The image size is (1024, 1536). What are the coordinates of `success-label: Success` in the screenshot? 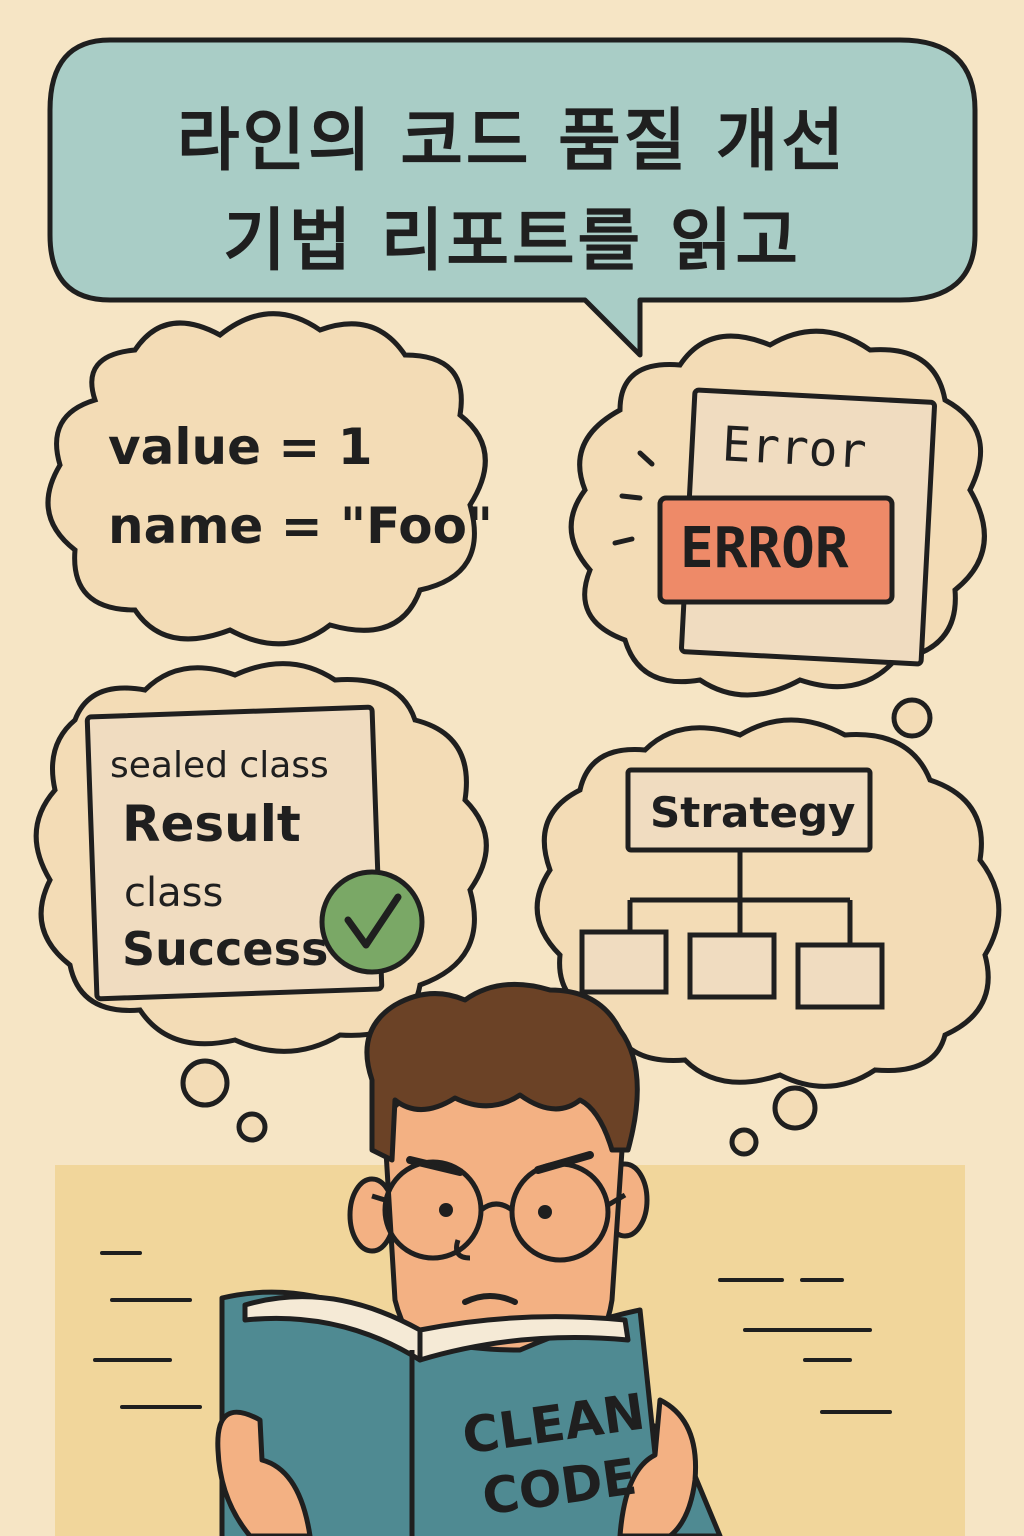 It's located at (225, 949).